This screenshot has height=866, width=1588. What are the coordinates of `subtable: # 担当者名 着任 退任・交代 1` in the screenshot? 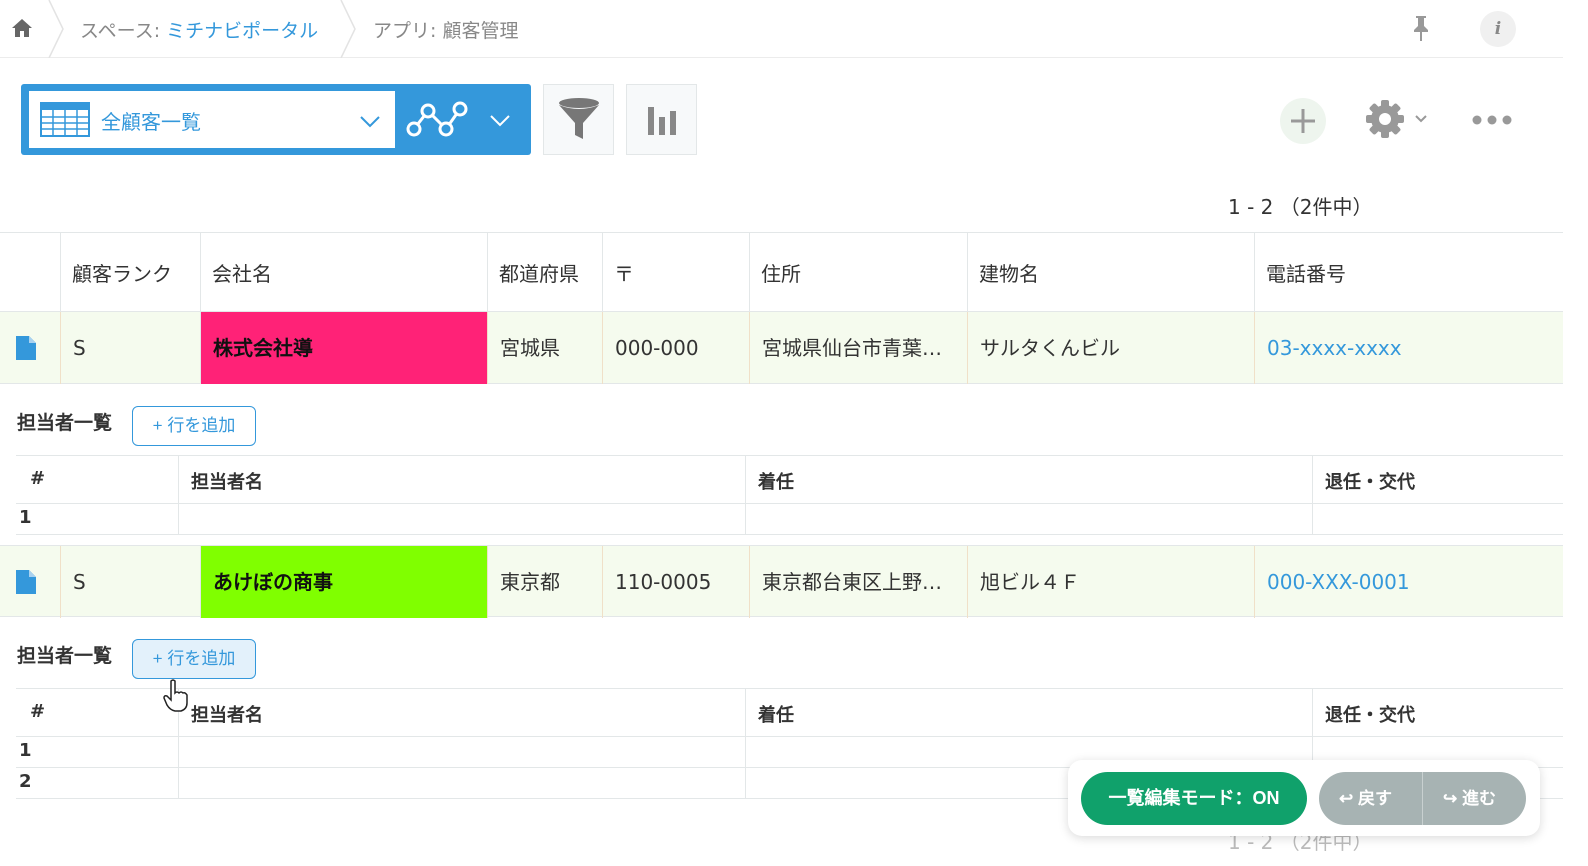 It's located at (789, 495).